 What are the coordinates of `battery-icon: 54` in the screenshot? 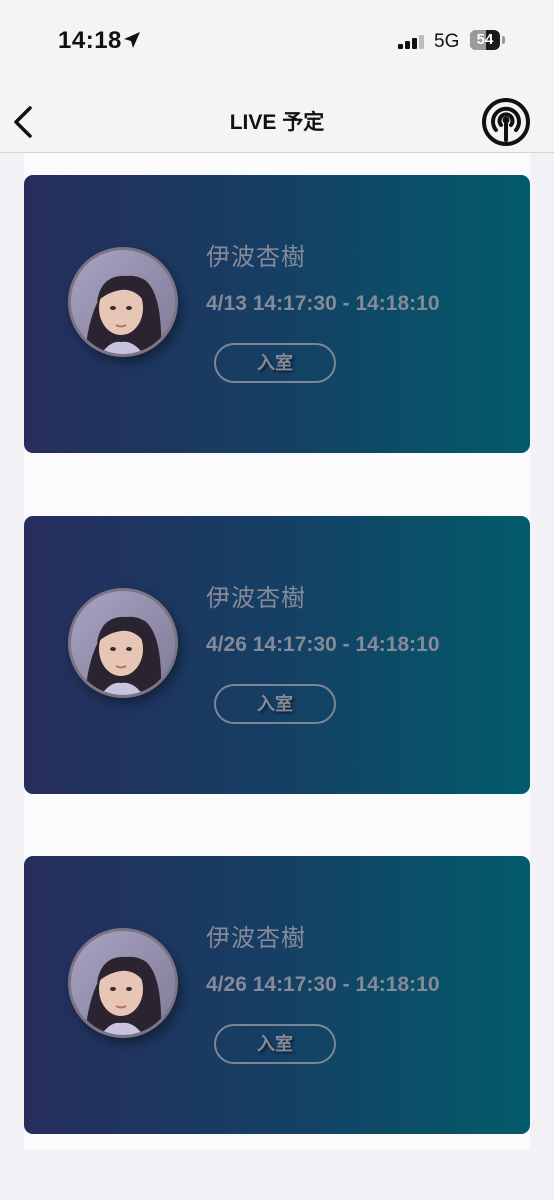 It's located at (488, 40).